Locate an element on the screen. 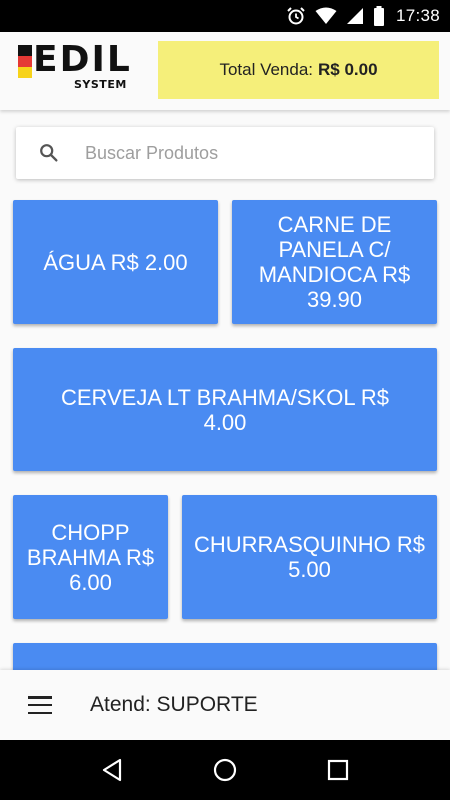  search-input is located at coordinates (235, 153).